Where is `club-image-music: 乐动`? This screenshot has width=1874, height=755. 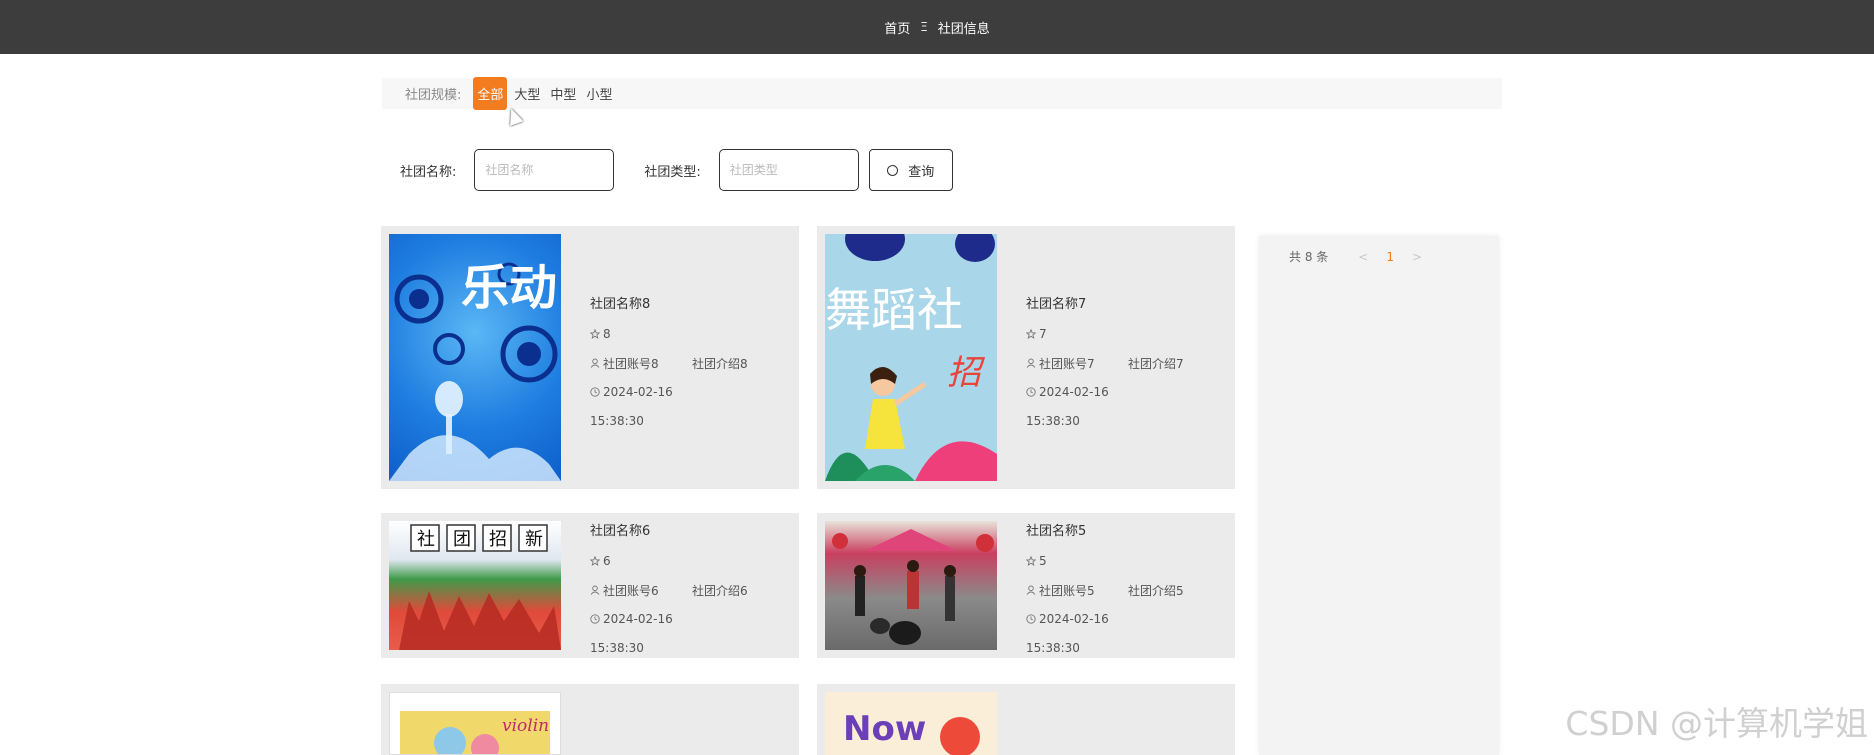
club-image-music: 乐动 is located at coordinates (475, 357).